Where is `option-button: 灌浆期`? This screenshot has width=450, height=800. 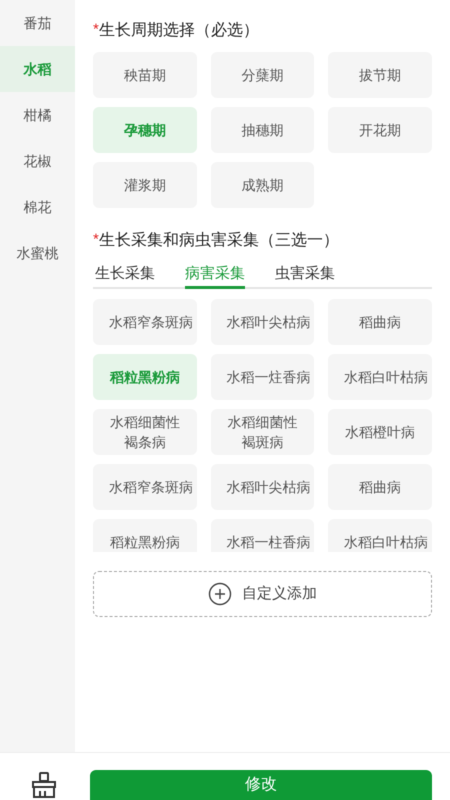 option-button: 灌浆期 is located at coordinates (145, 185).